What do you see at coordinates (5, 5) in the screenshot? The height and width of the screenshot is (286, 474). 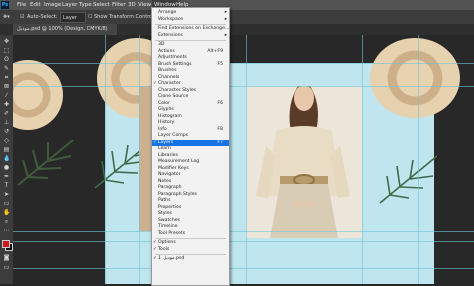 I see `photoshop-logo-icon: Ps` at bounding box center [5, 5].